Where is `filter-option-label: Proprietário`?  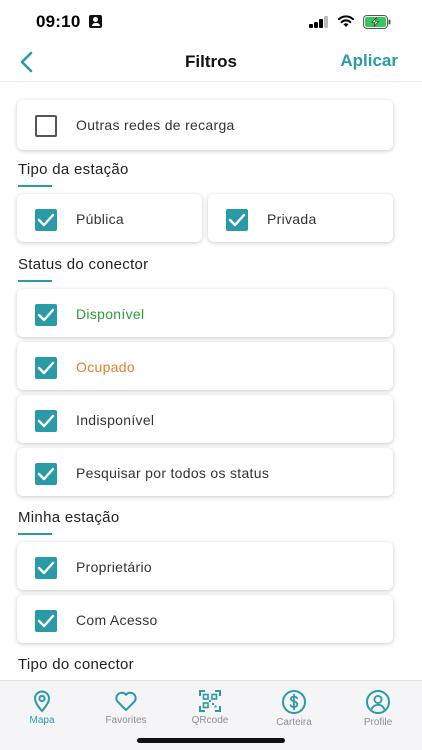
filter-option-label: Proprietário is located at coordinates (114, 567).